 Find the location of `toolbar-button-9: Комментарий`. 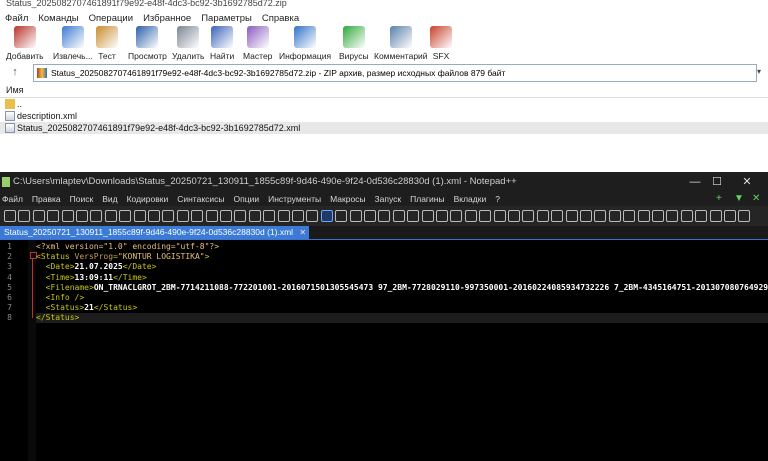

toolbar-button-9: Комментарий is located at coordinates (401, 43).